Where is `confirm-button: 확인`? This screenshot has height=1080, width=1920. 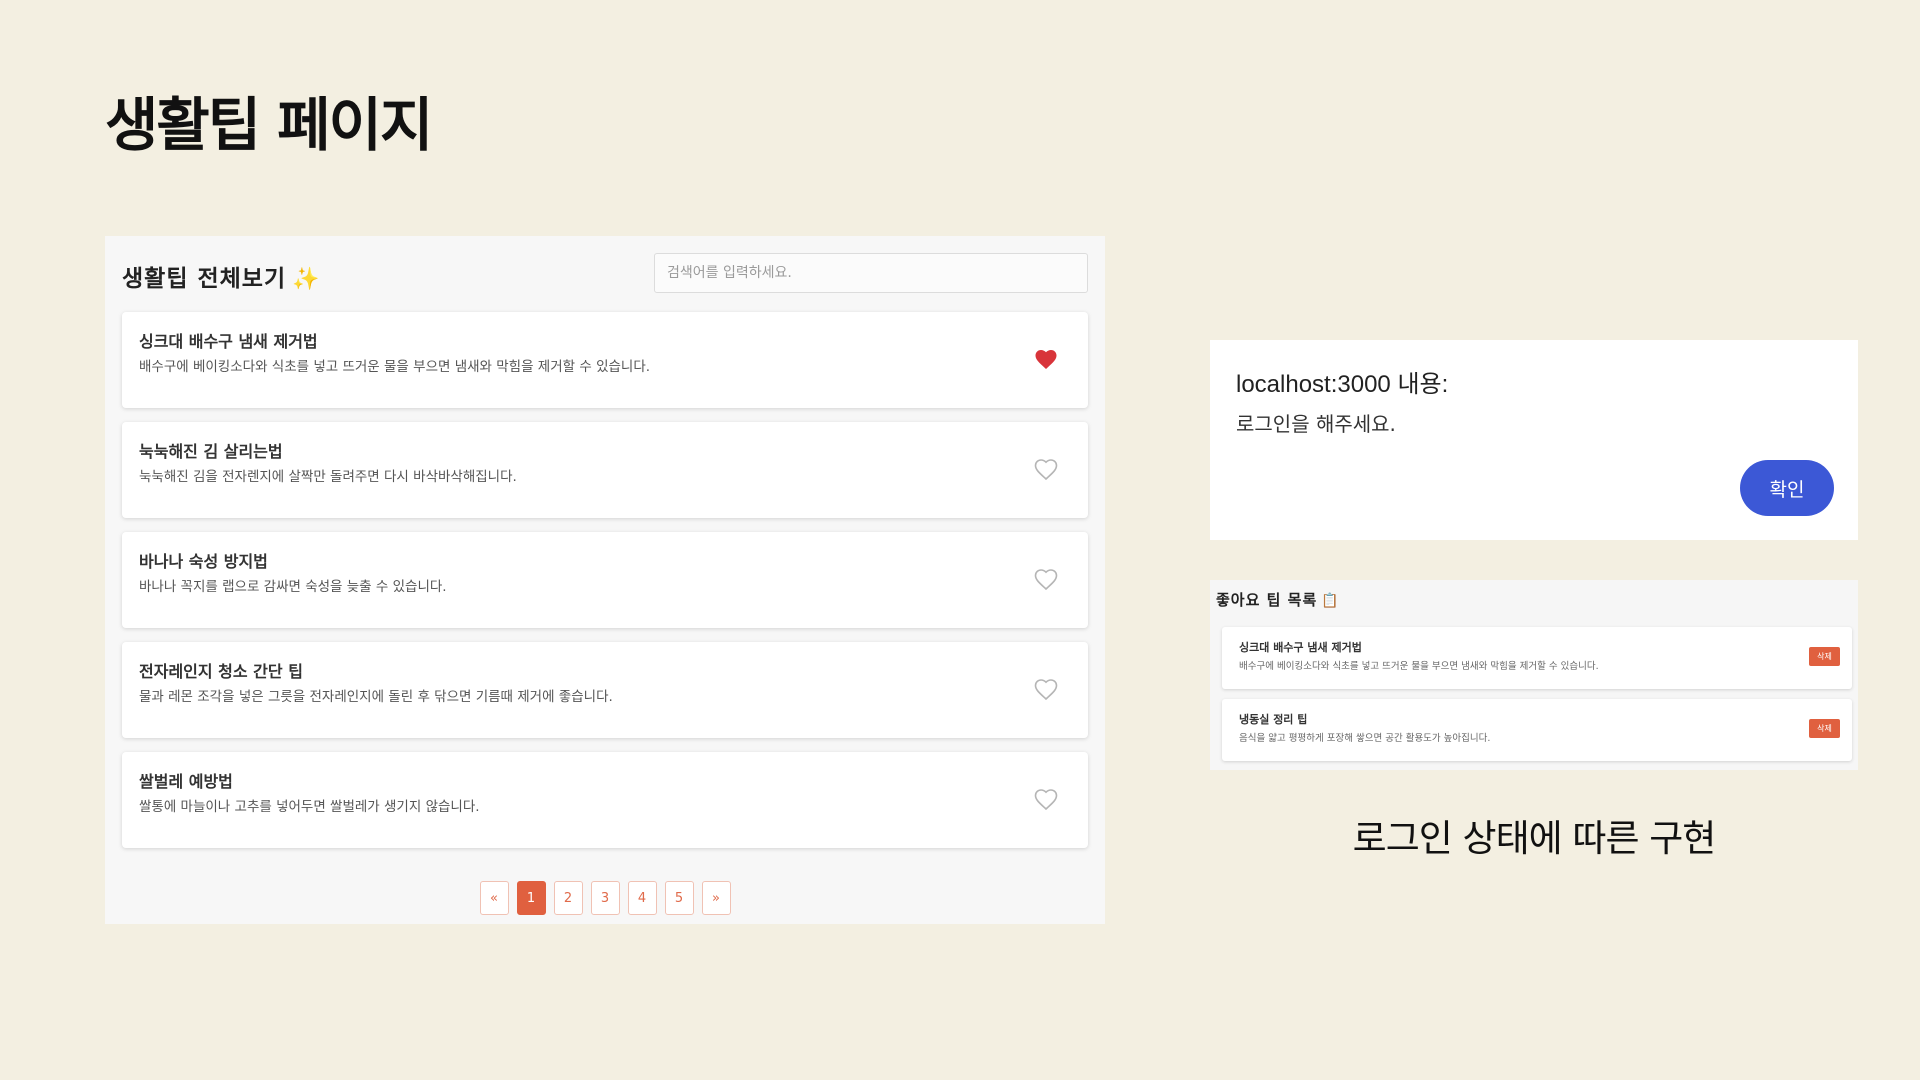 confirm-button: 확인 is located at coordinates (1787, 488).